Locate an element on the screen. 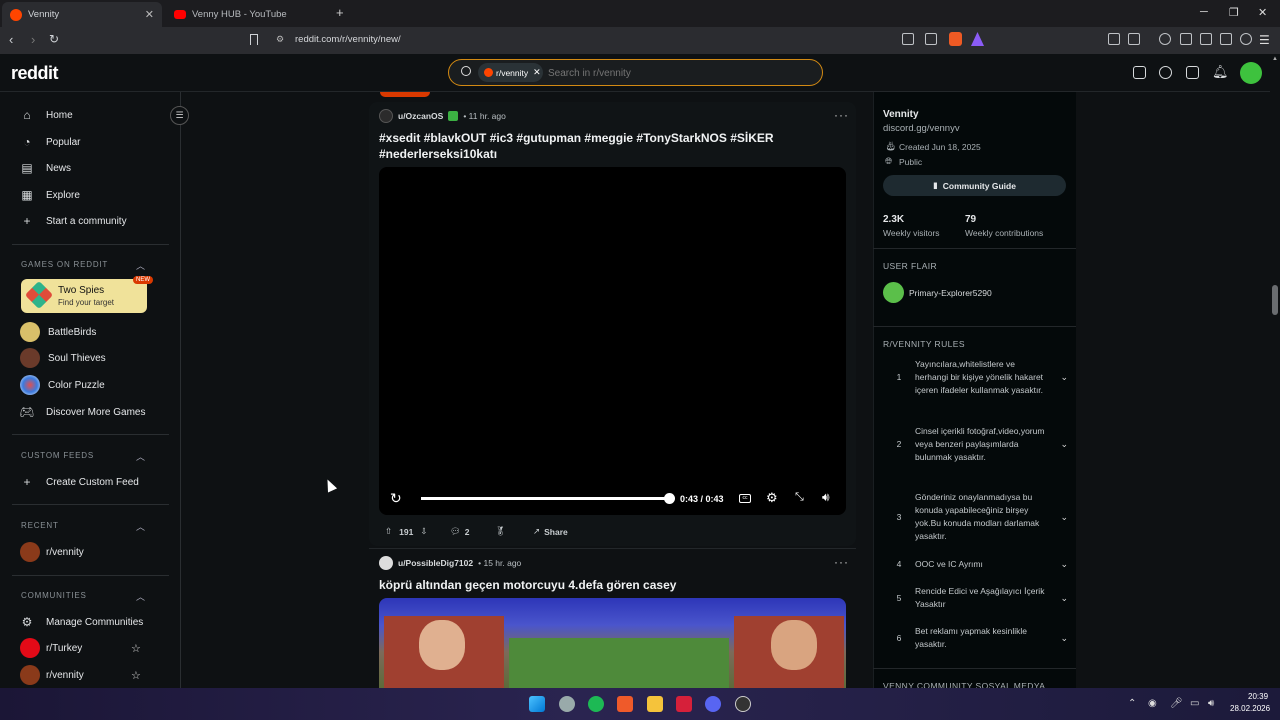 The height and width of the screenshot is (720, 1280). menu-icon: ☰ is located at coordinates (1264, 40).